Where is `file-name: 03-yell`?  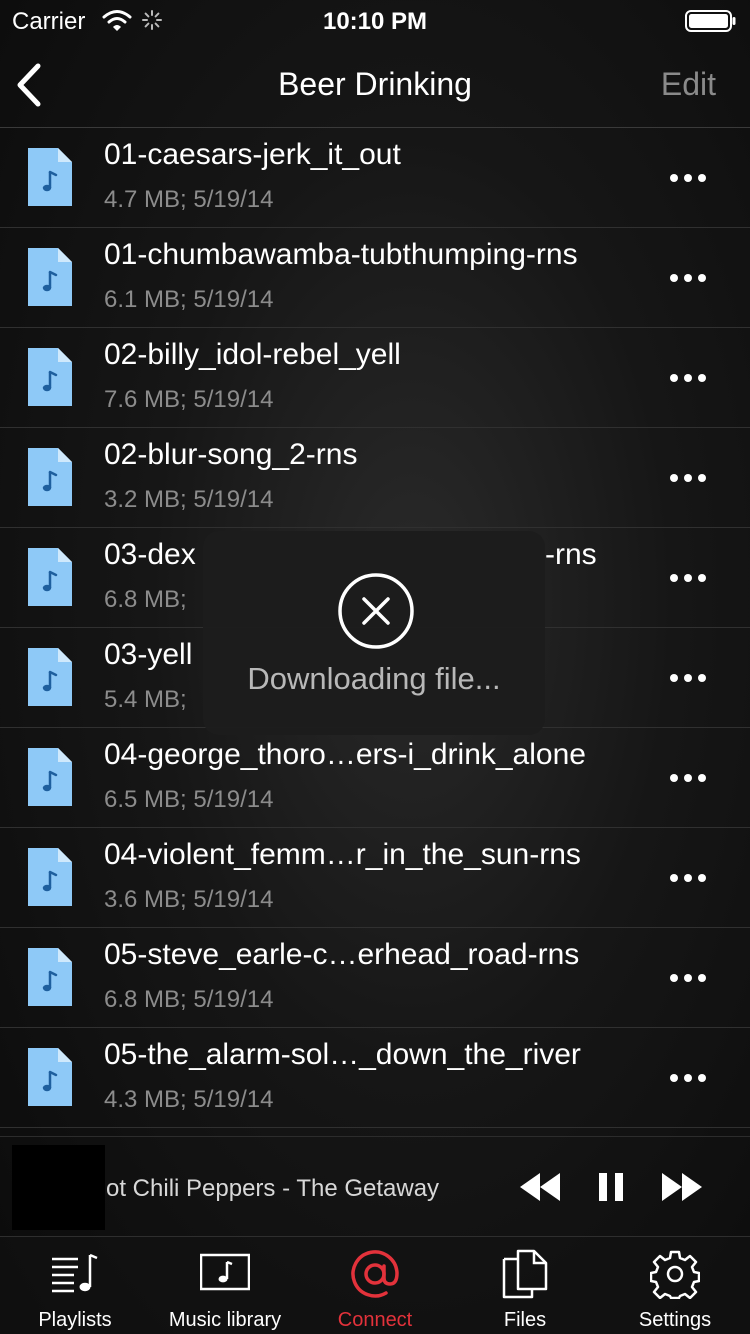
file-name: 03-yell is located at coordinates (148, 654).